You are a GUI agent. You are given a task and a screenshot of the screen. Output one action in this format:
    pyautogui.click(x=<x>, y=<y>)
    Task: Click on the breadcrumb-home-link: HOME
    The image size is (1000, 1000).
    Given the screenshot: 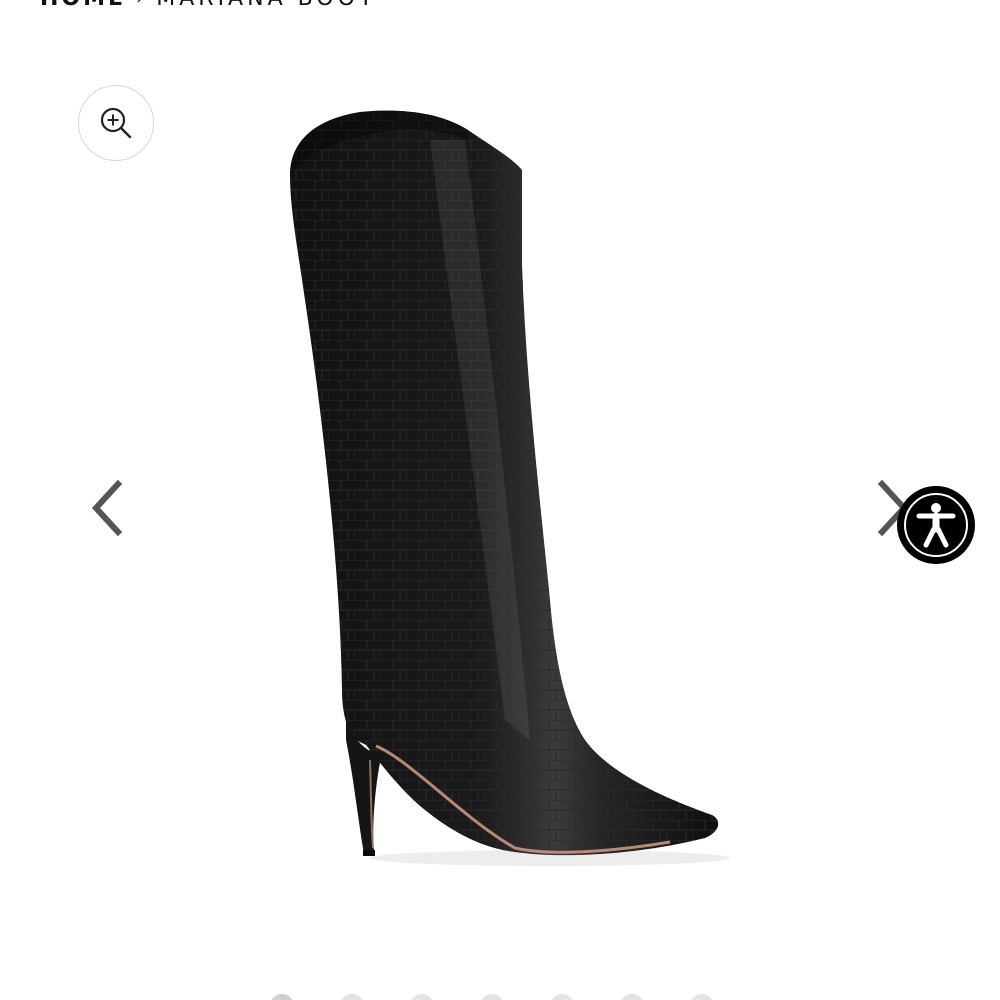 What is the action you would take?
    pyautogui.click(x=83, y=5)
    